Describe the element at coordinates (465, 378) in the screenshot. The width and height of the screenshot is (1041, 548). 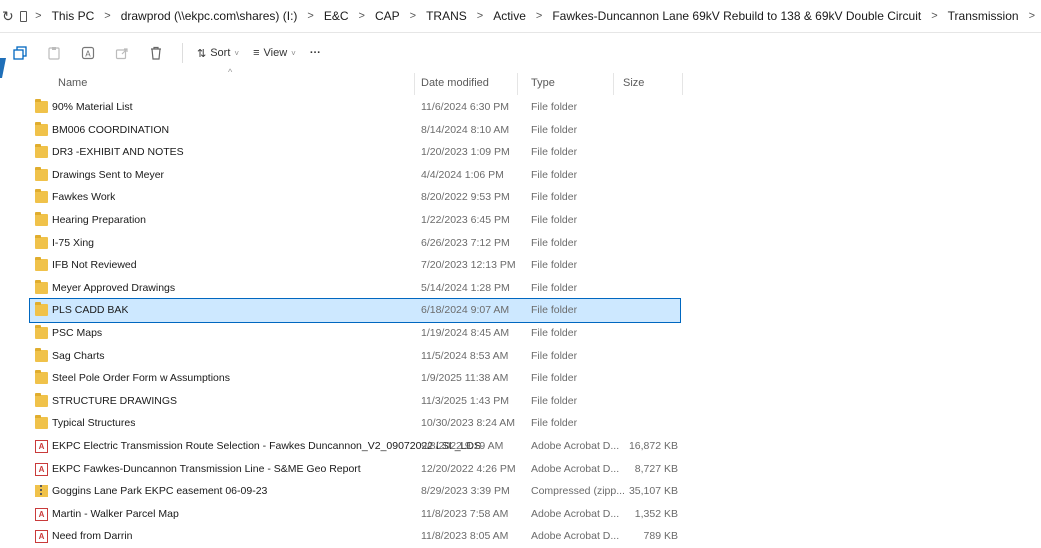
I see `file-date: 1/9/2025 11:38 AM` at that location.